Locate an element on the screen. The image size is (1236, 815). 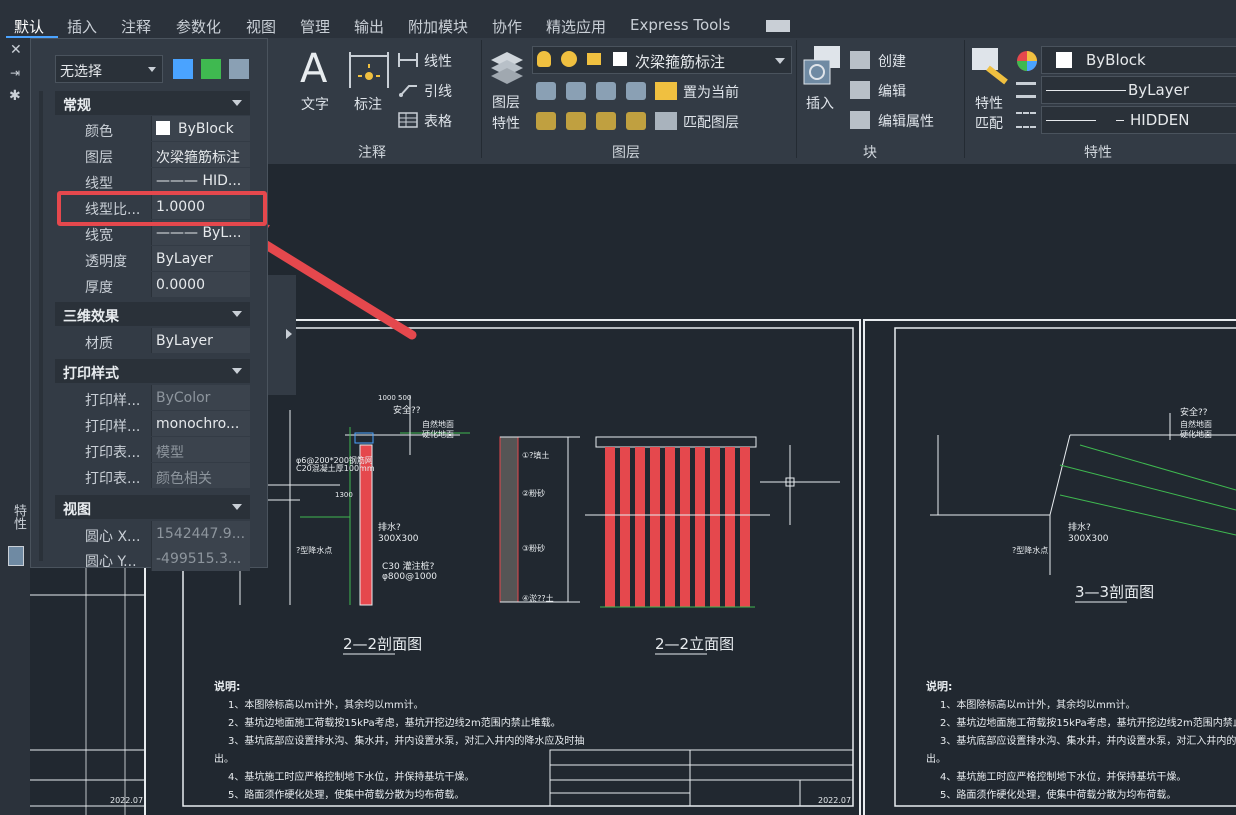
layer-properties-icon is located at coordinates (507, 66).